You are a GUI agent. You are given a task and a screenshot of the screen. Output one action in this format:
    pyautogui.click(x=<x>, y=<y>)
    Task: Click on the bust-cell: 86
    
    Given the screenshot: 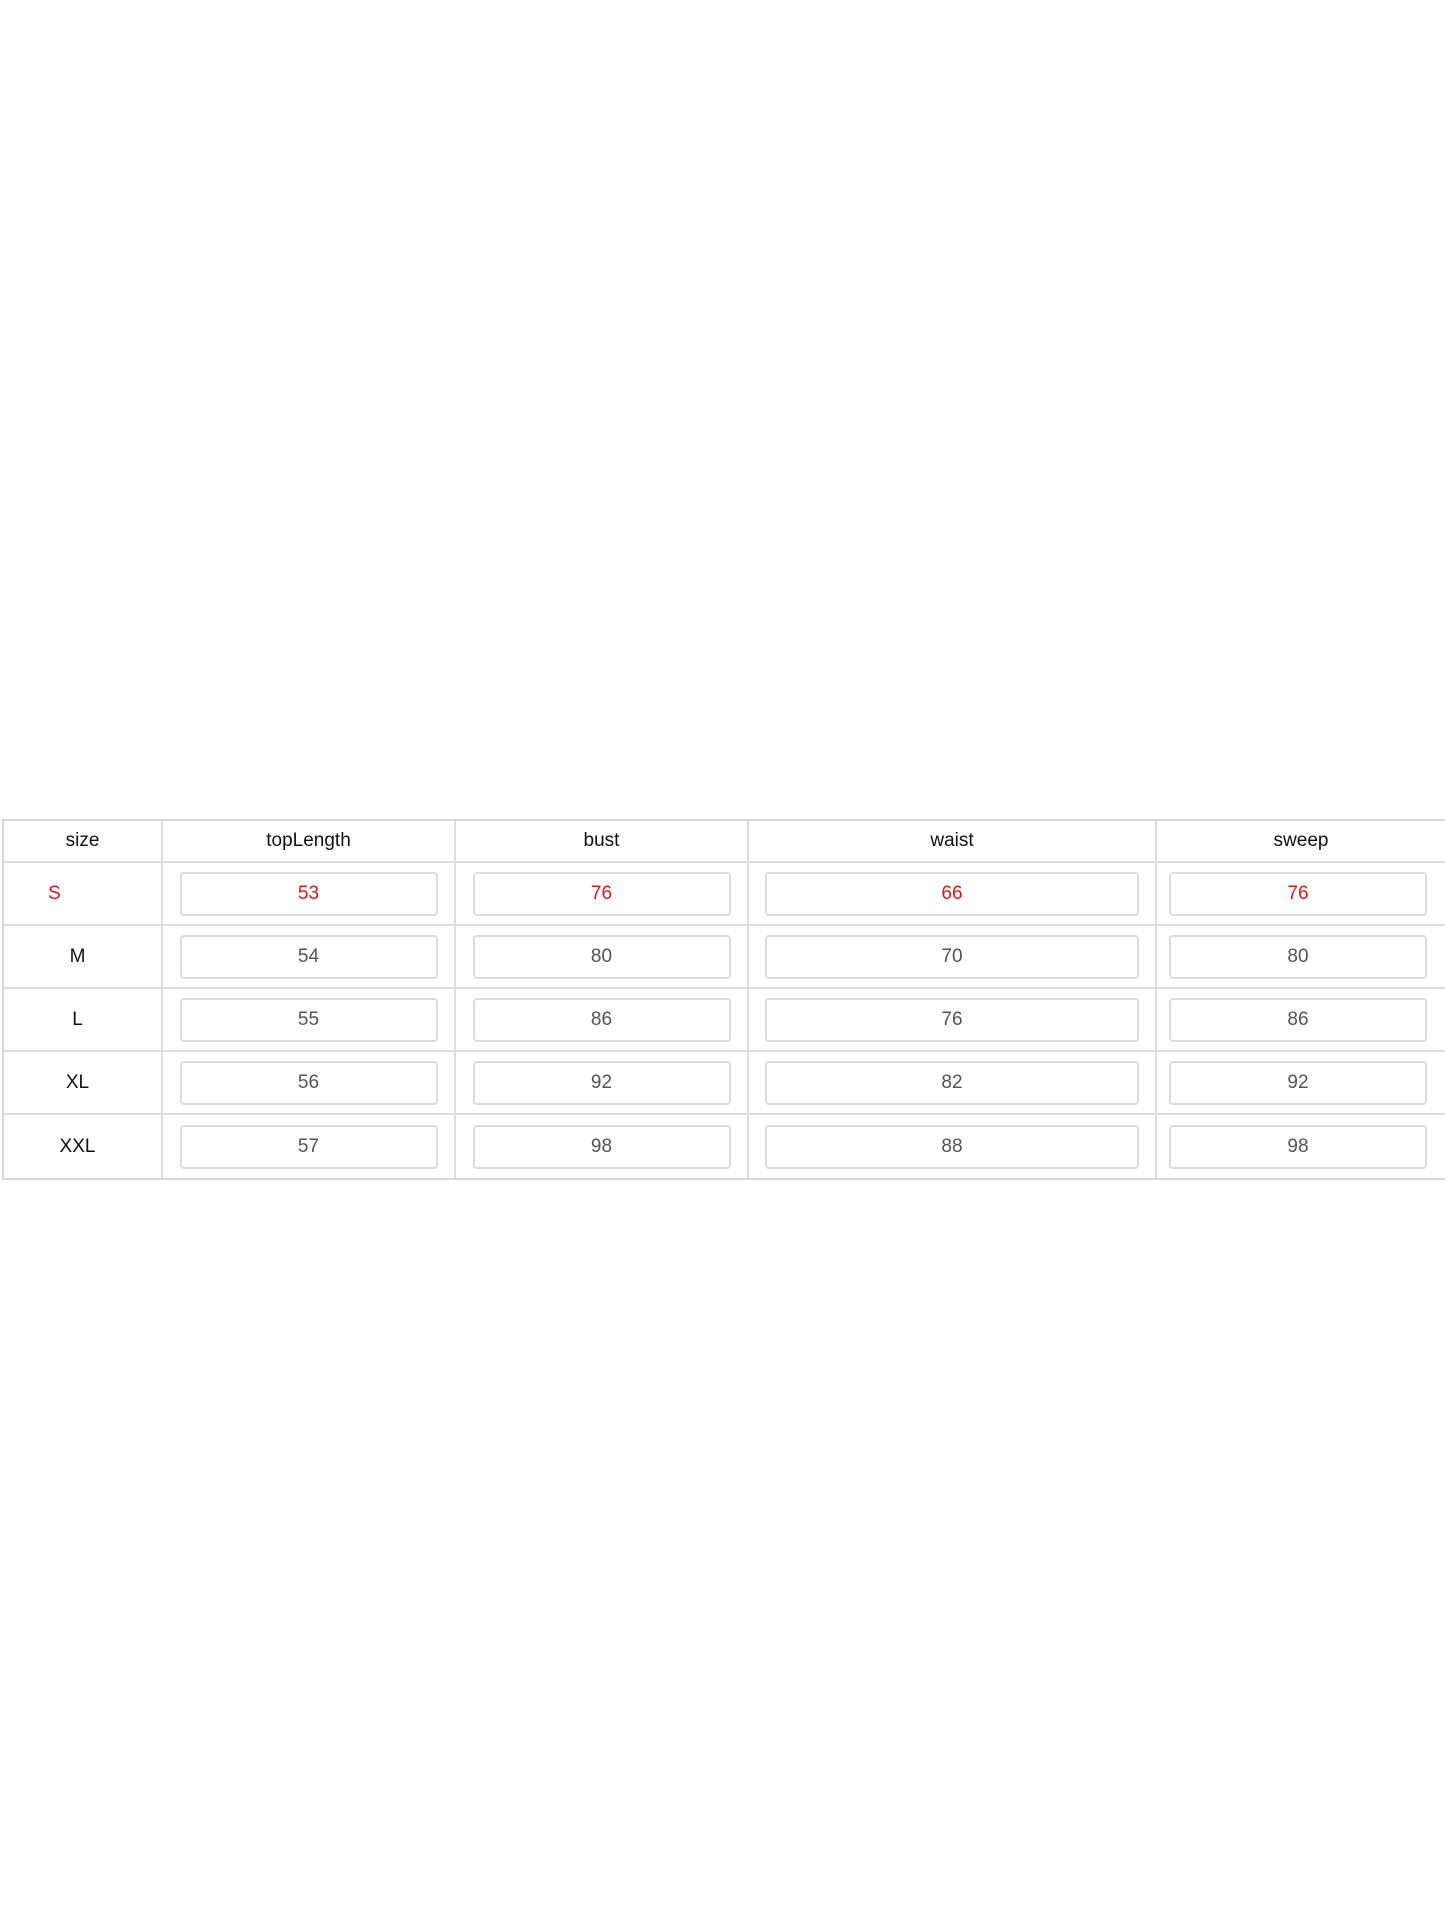 What is the action you would take?
    pyautogui.click(x=602, y=1019)
    